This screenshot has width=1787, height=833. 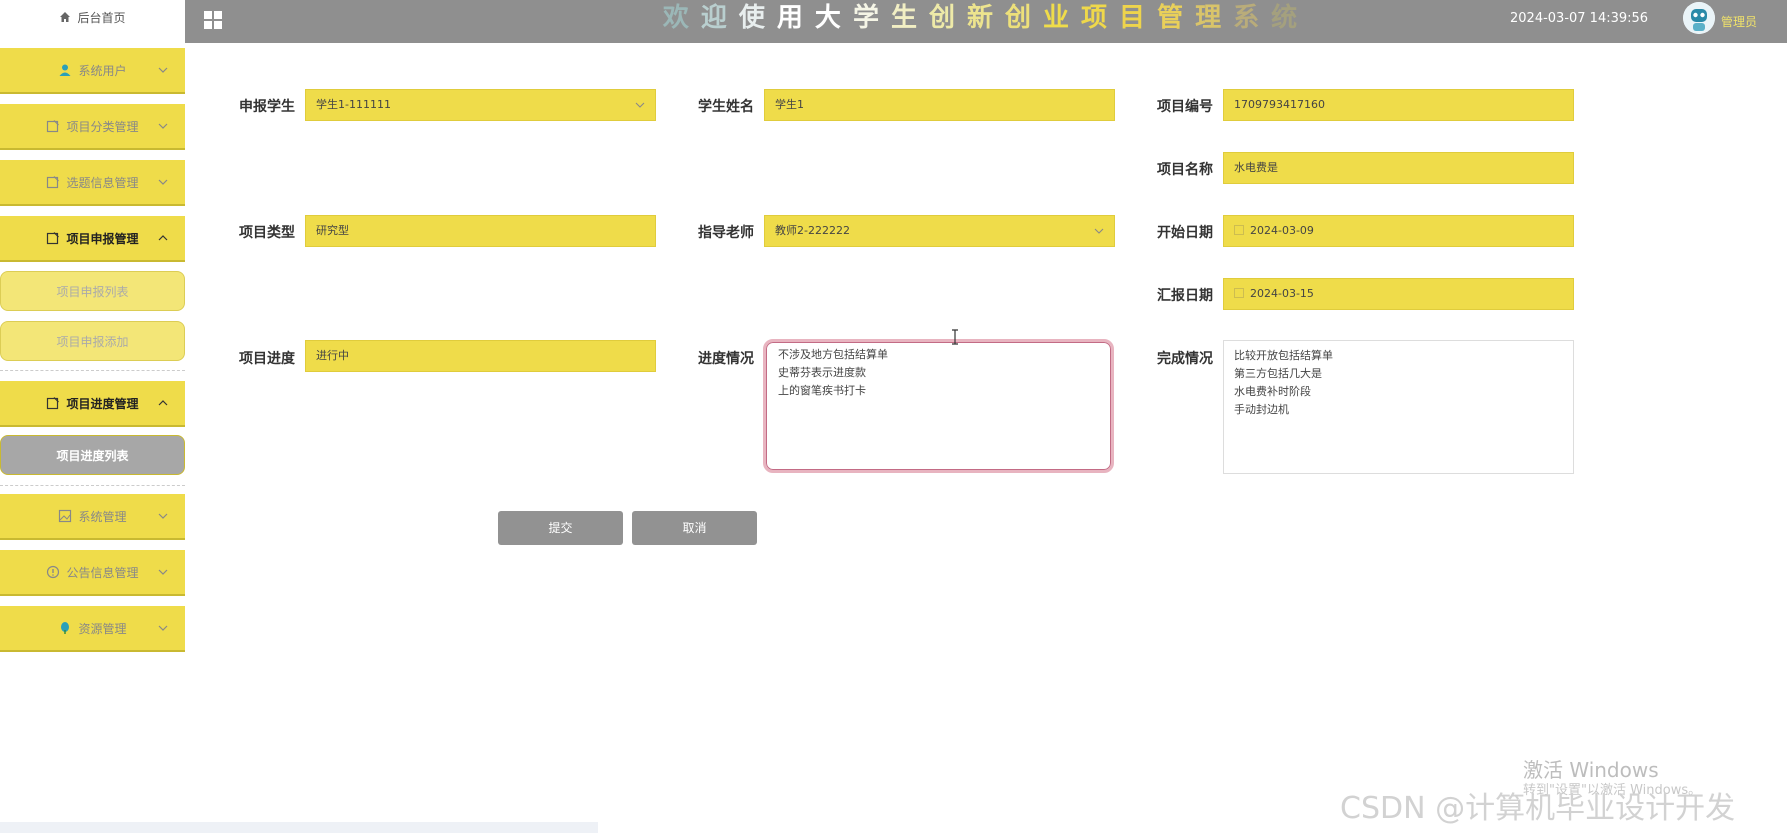 I want to click on submit-button: 提交, so click(x=560, y=528).